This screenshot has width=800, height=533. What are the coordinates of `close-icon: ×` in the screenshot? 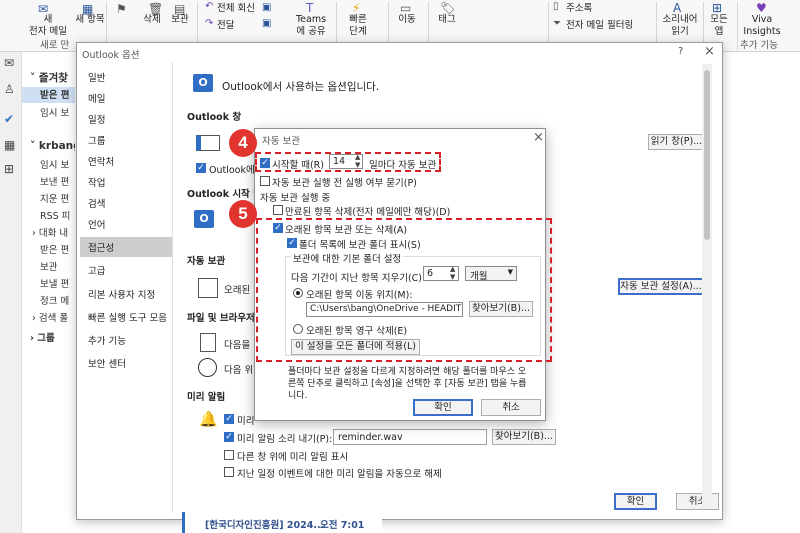 It's located at (709, 51).